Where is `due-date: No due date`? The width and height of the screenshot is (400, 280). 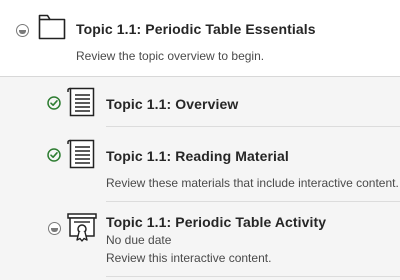
due-date: No due date is located at coordinates (139, 240).